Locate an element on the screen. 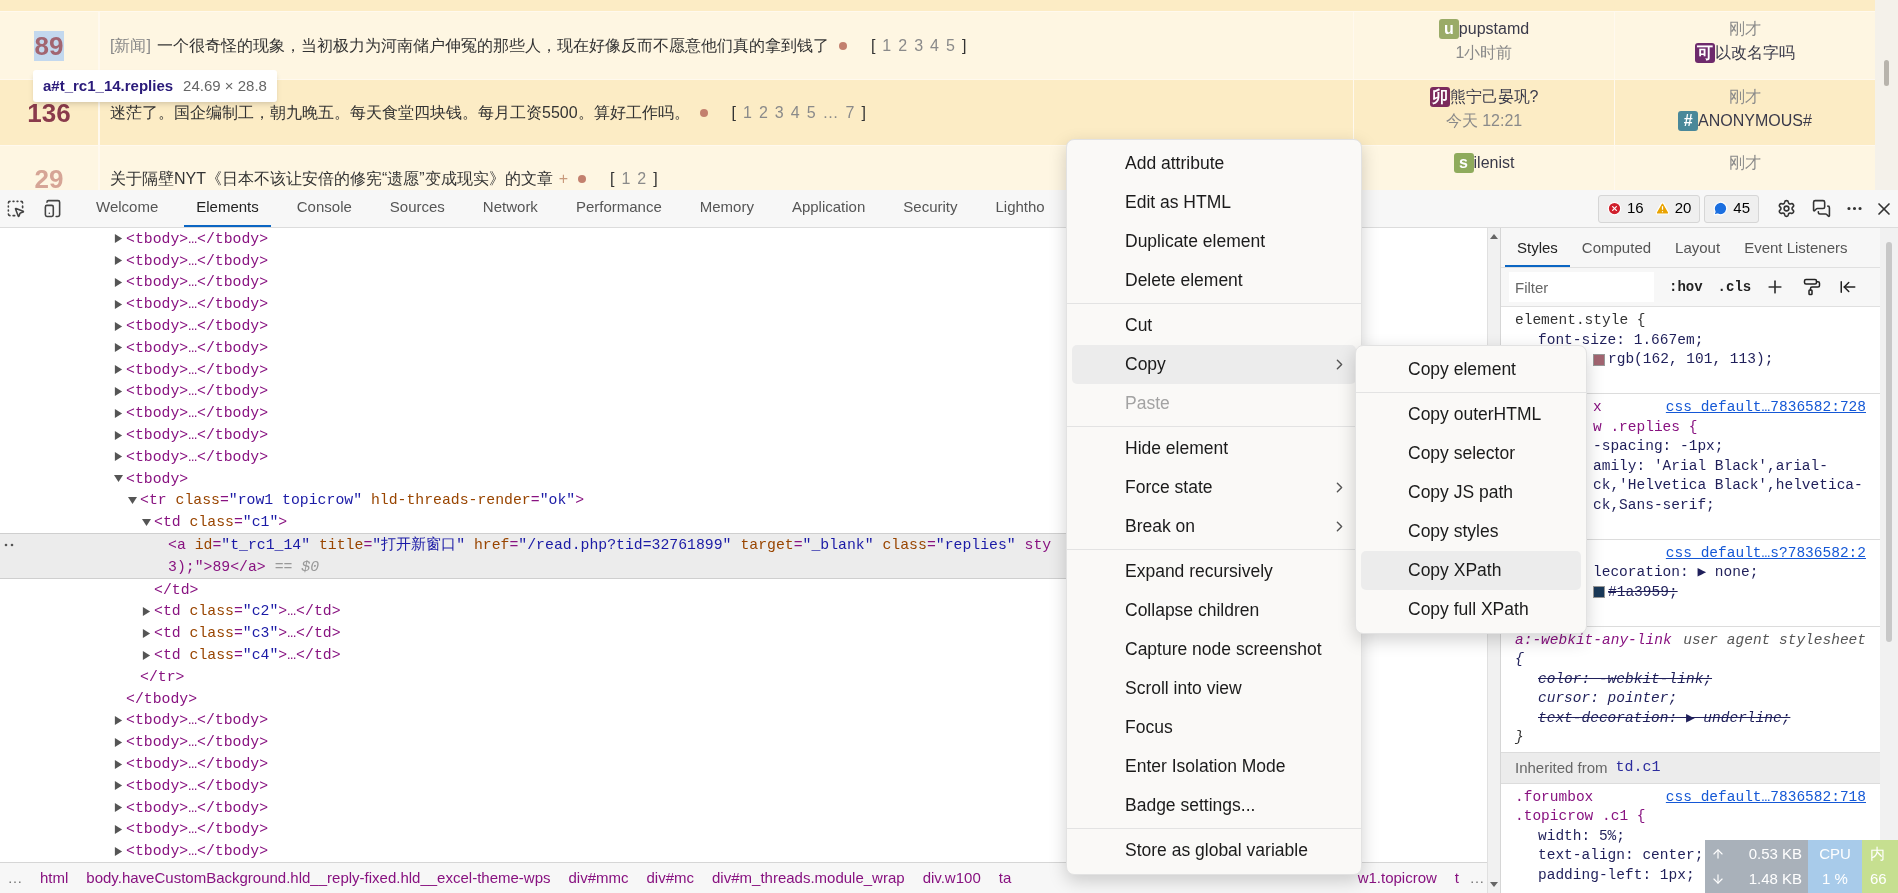 This screenshot has width=1898, height=893. menu-item: Copy JS path is located at coordinates (1471, 492).